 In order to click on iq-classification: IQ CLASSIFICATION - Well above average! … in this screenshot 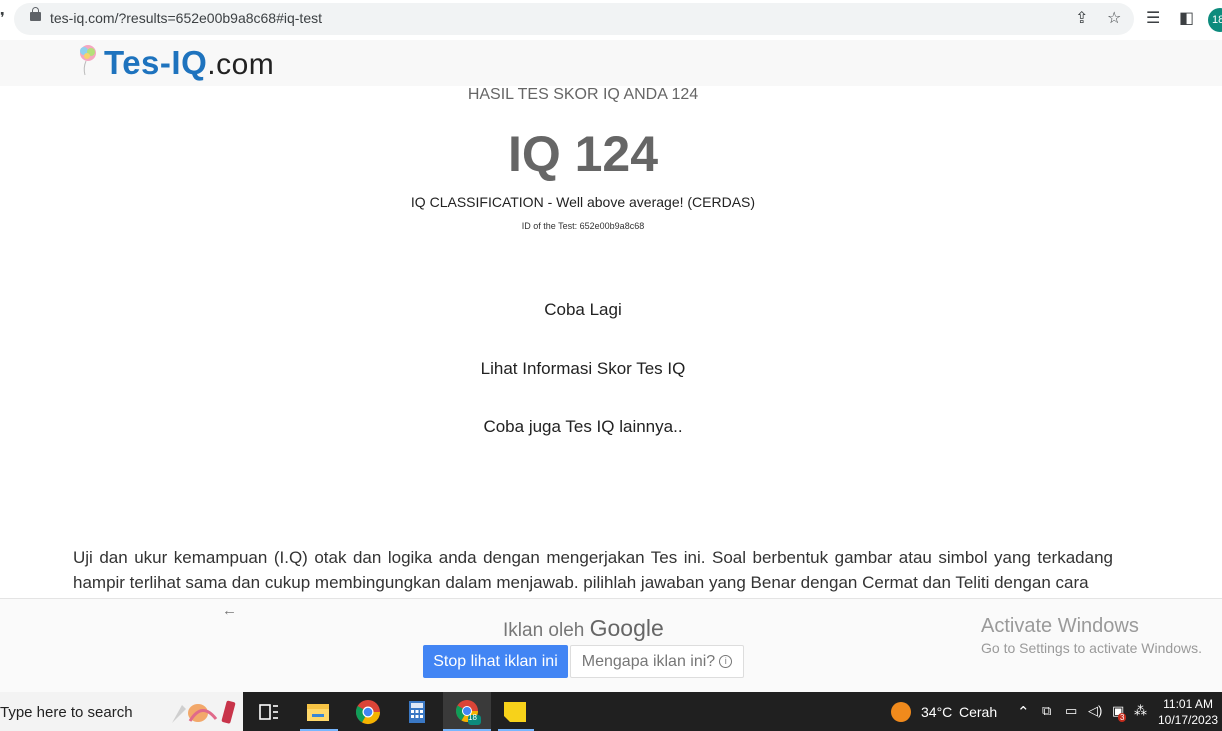, I will do `click(583, 202)`.